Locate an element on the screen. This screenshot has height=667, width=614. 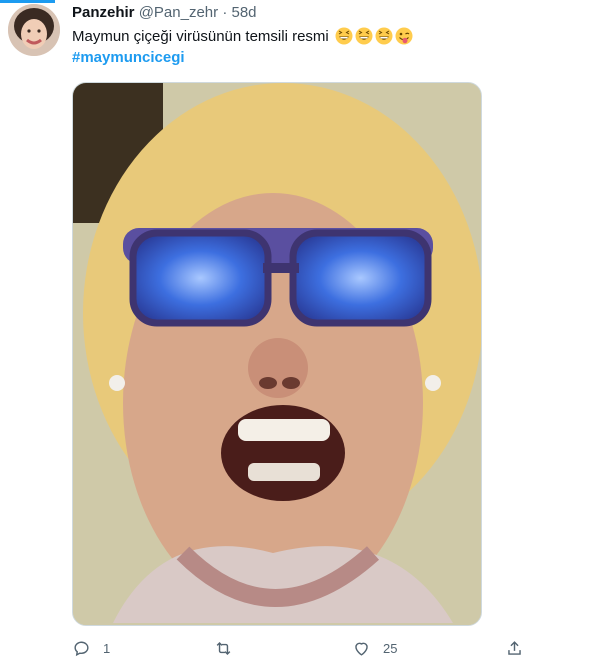
reply-count: 1 is located at coordinates (107, 648).